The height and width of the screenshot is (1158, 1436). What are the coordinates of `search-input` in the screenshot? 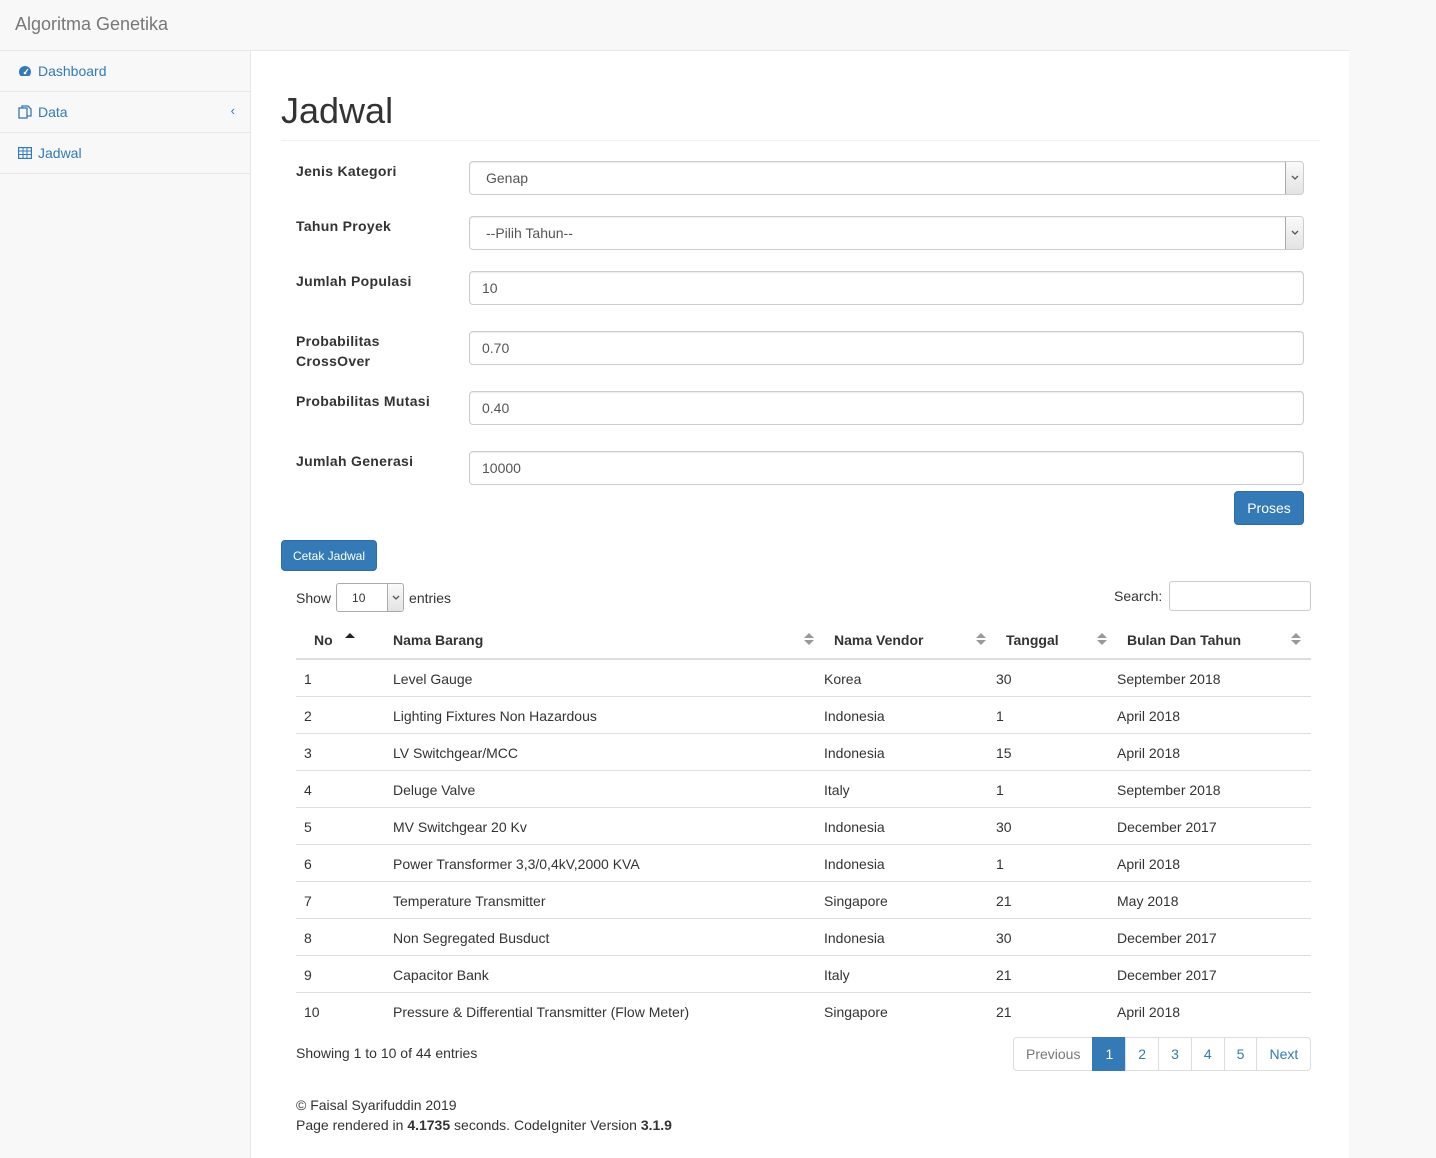 It's located at (1240, 596).